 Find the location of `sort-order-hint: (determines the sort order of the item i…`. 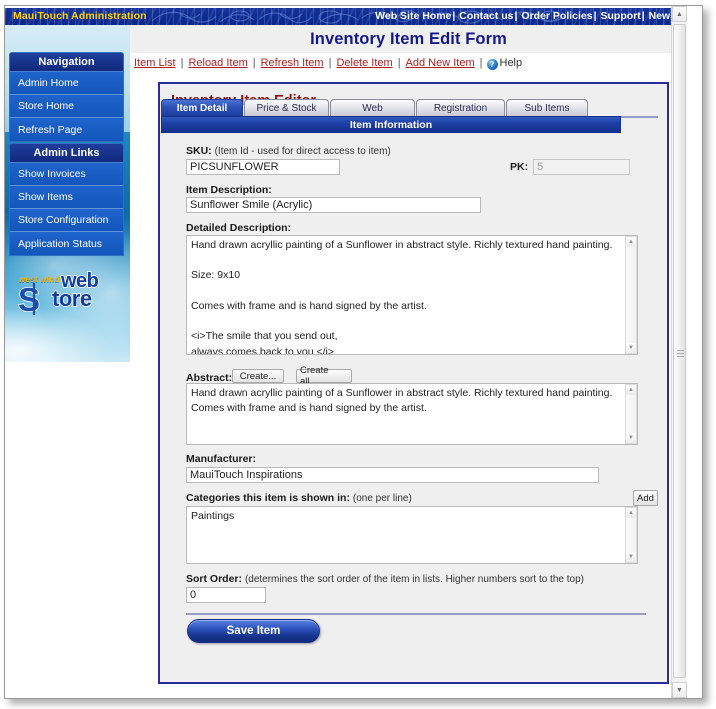

sort-order-hint: (determines the sort order of the item i… is located at coordinates (414, 579).